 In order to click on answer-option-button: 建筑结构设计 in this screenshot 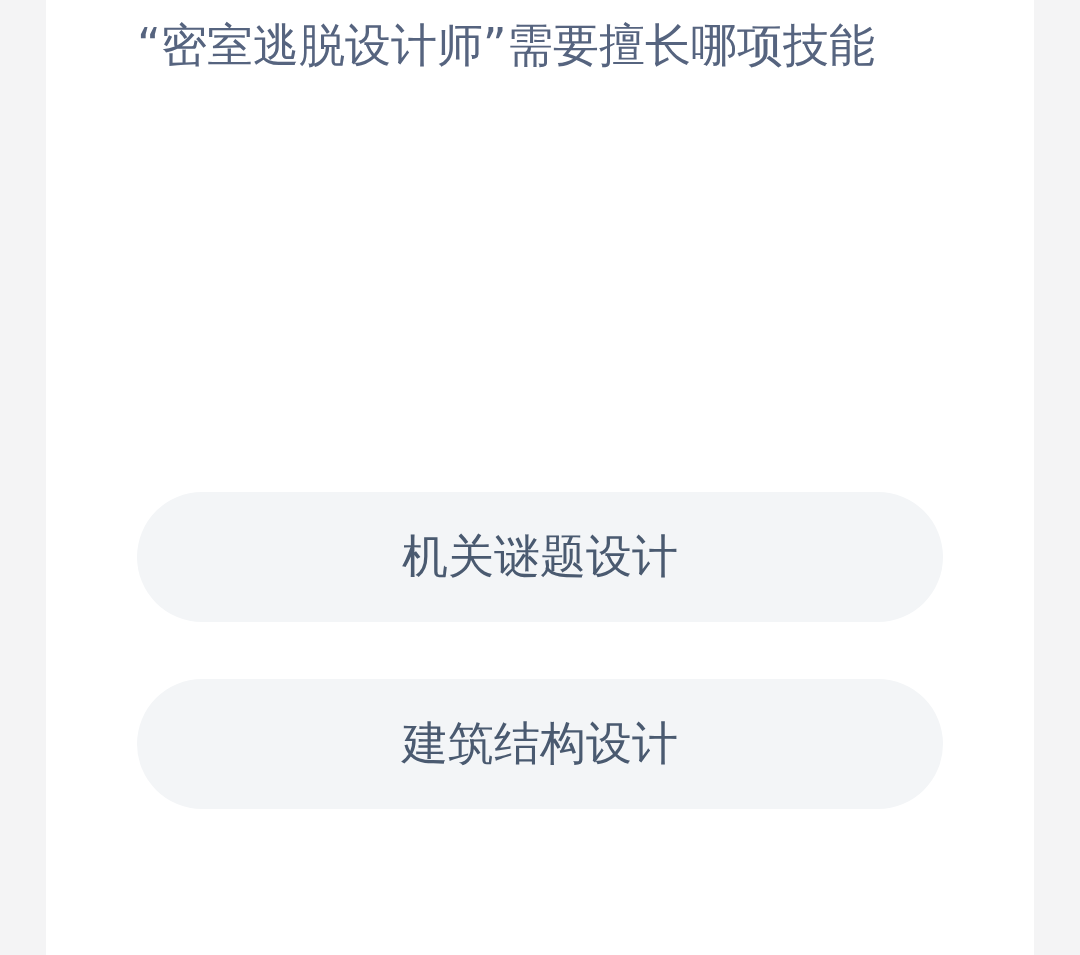, I will do `click(540, 744)`.